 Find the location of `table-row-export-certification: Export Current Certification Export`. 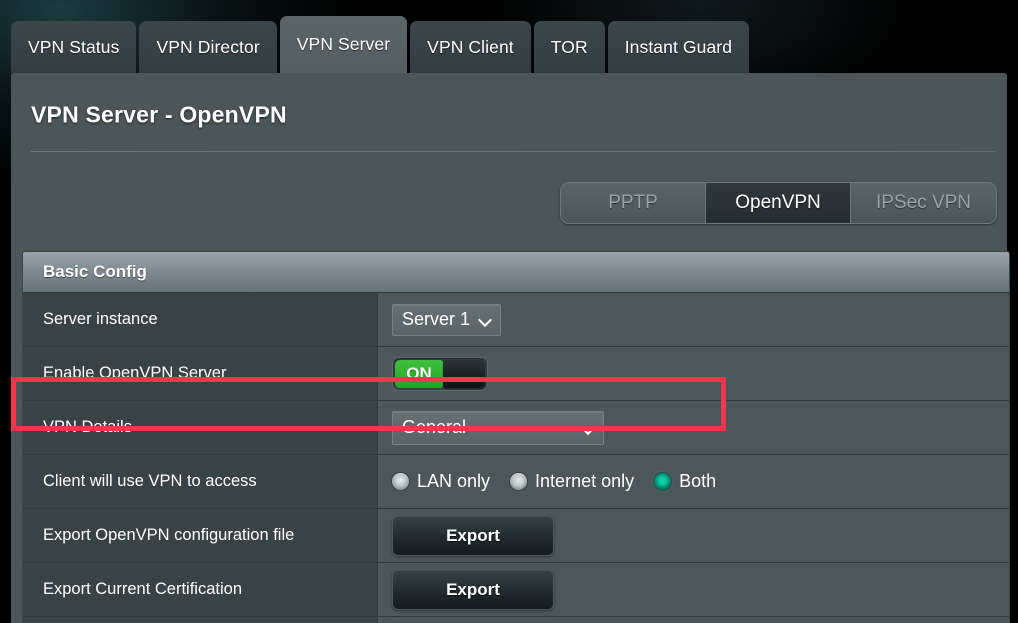

table-row-export-certification: Export Current Certification Export is located at coordinates (516, 589).